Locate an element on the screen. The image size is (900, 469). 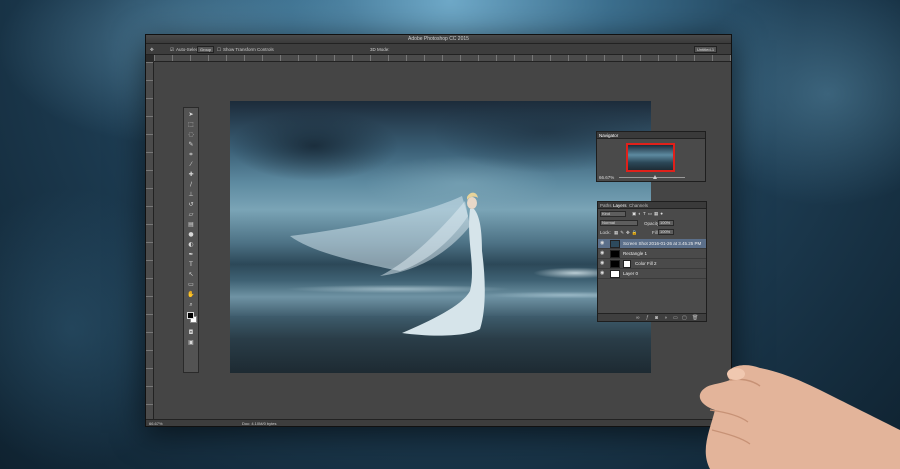
blur-tool-icon: ● is located at coordinates (191, 234).